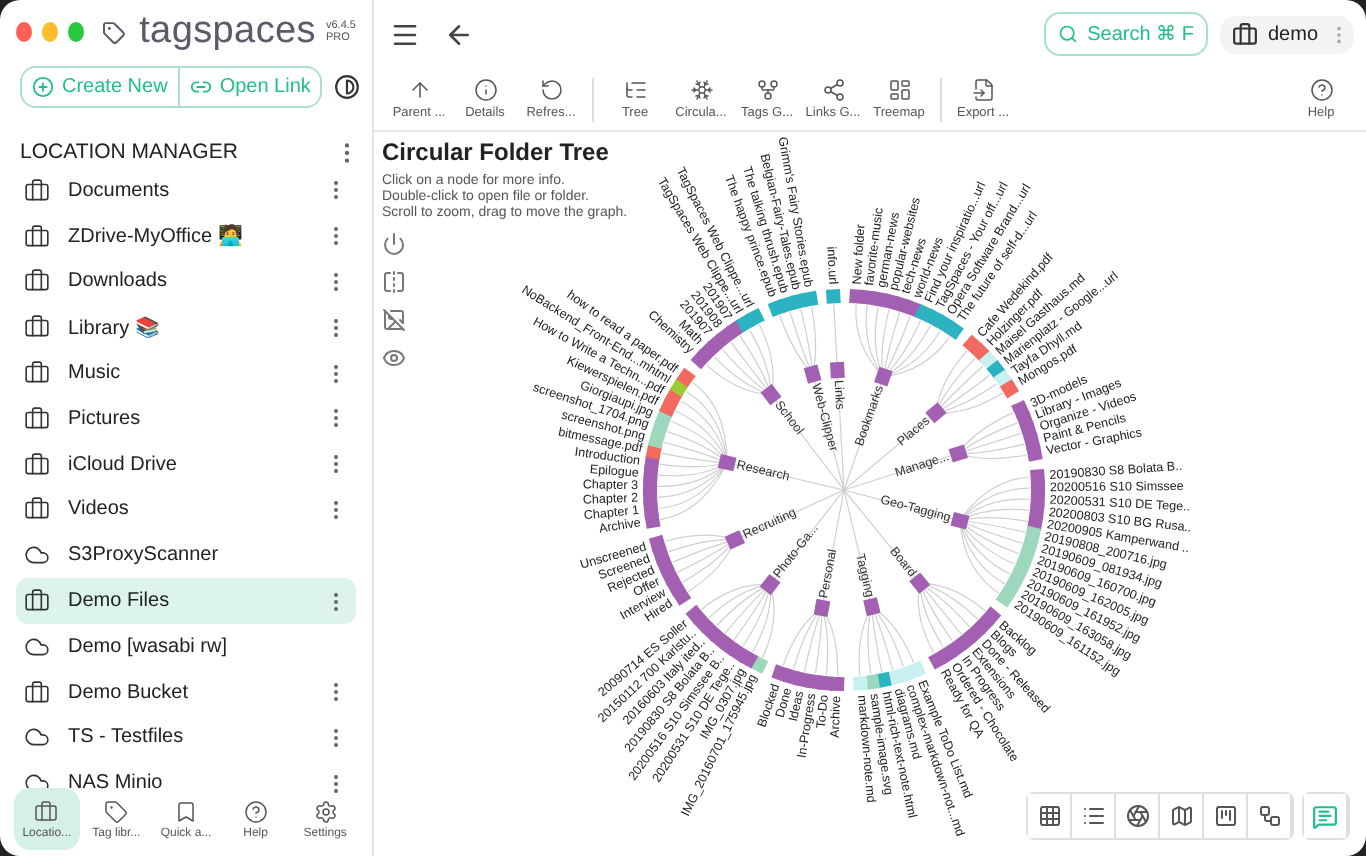 The width and height of the screenshot is (1366, 856). I want to click on location-item: ZDrive-MyOffice 🧑‍💻, so click(186, 236).